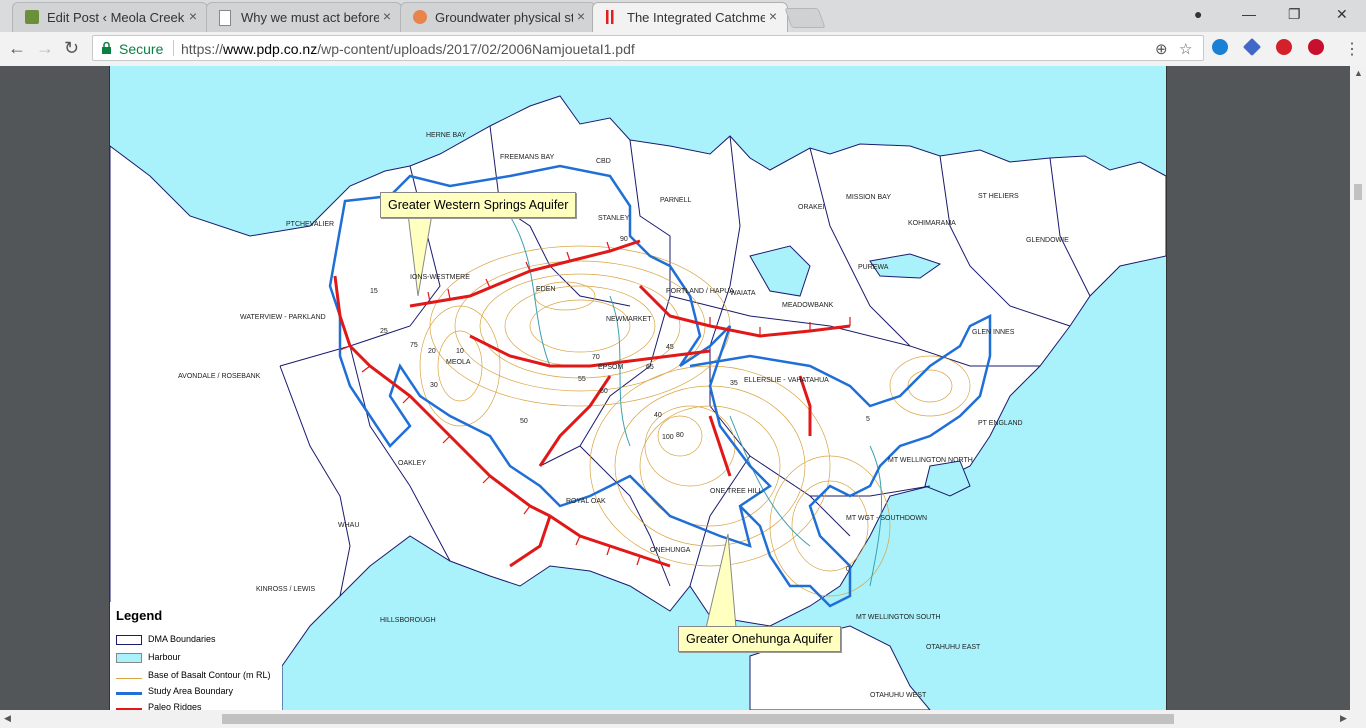  Describe the element at coordinates (209, 675) in the screenshot. I see `legend-label: Base of Basalt Contour (m RL)` at that location.